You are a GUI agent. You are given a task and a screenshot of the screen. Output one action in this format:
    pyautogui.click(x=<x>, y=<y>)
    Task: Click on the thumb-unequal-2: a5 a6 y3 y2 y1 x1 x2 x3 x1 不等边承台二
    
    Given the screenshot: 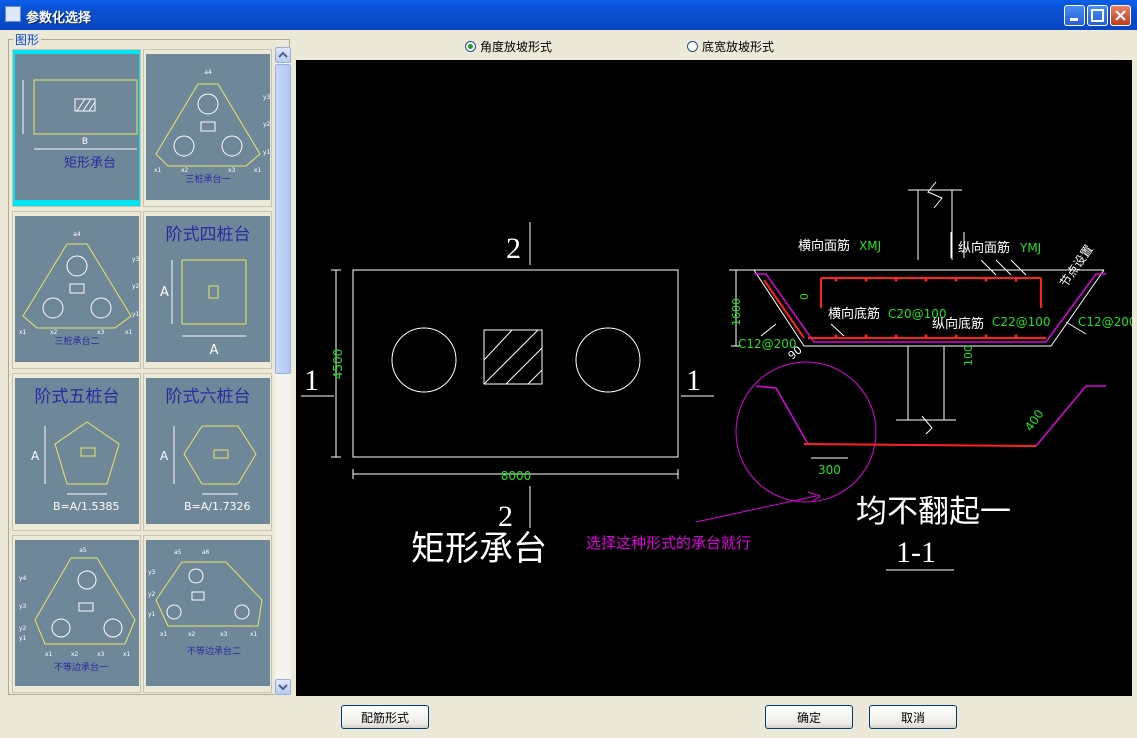 What is the action you would take?
    pyautogui.click(x=207, y=614)
    